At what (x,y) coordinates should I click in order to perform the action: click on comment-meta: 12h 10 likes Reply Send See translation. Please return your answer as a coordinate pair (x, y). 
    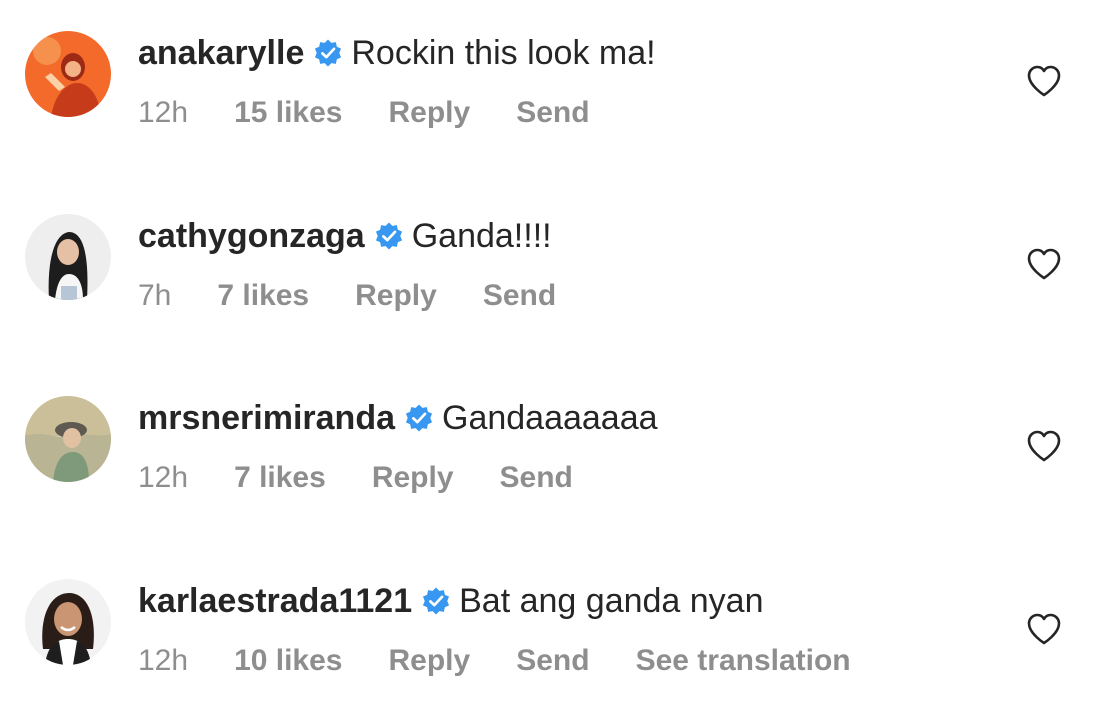
    Looking at the image, I should click on (517, 661).